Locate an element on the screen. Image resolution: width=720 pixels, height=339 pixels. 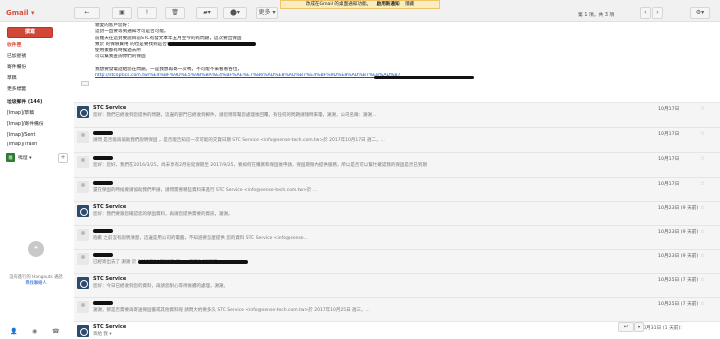
hangouts-empty-message: 沒有進行的 Hangouts 通話 尋找聯絡人 is located at coordinates (36, 281).